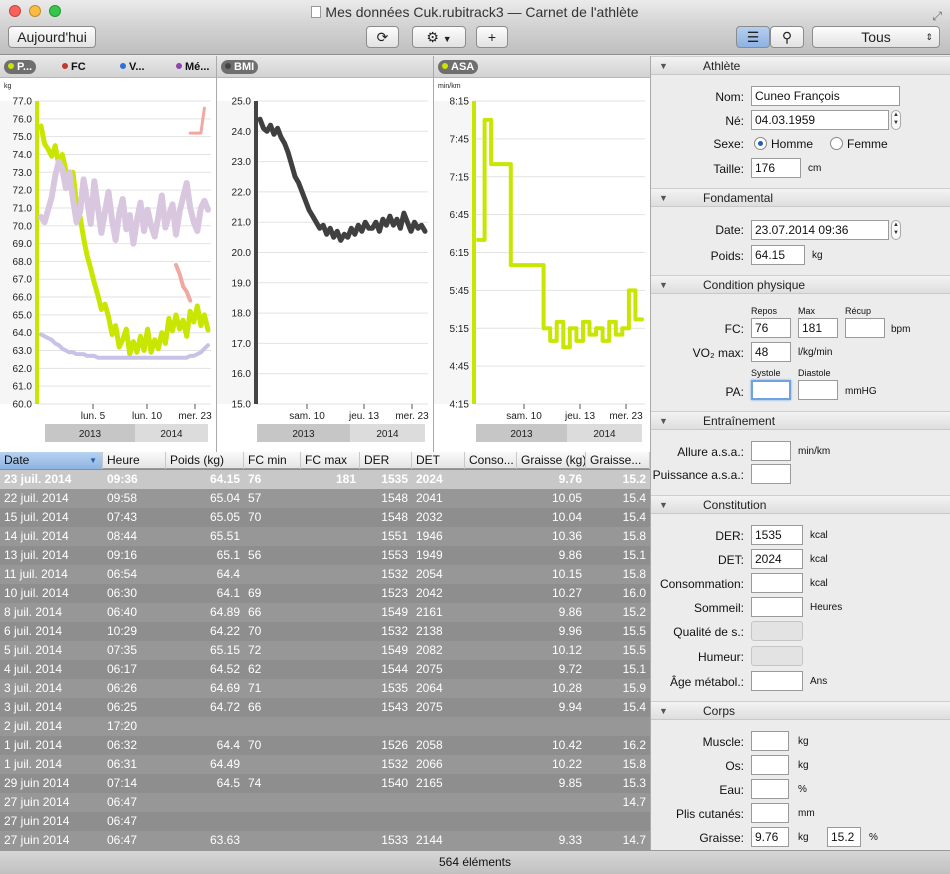 The height and width of the screenshot is (874, 950). What do you see at coordinates (787, 37) in the screenshot?
I see `search-button: ⚲` at bounding box center [787, 37].